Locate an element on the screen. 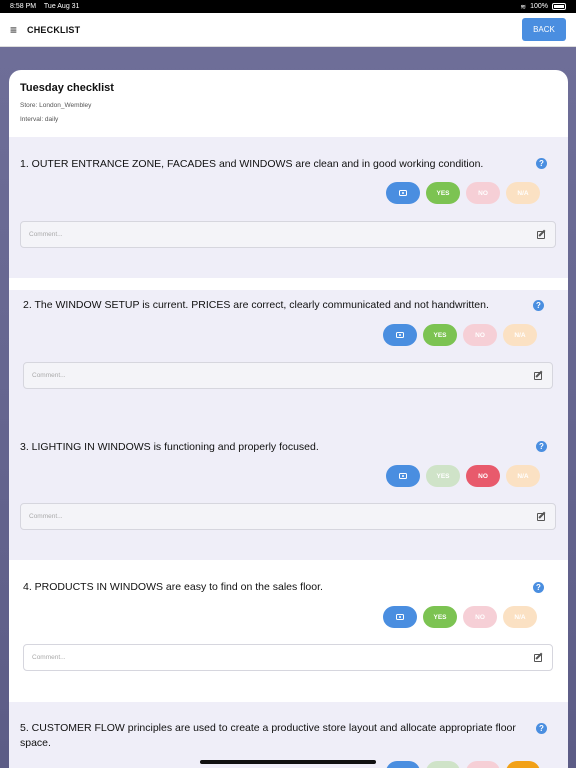  interval-label: Interval: daily is located at coordinates (39, 119).